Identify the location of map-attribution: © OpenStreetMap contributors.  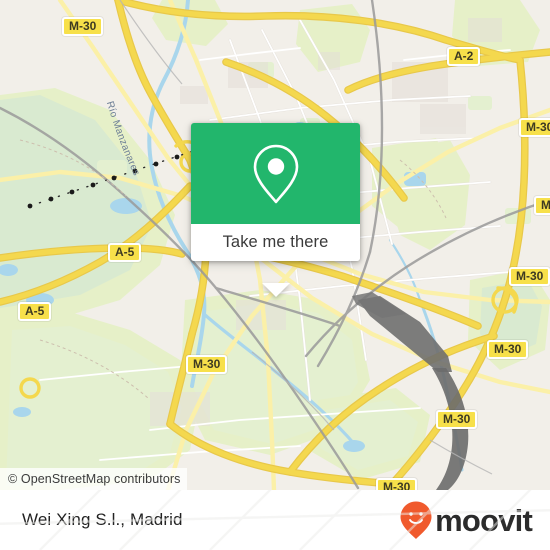
(93, 479).